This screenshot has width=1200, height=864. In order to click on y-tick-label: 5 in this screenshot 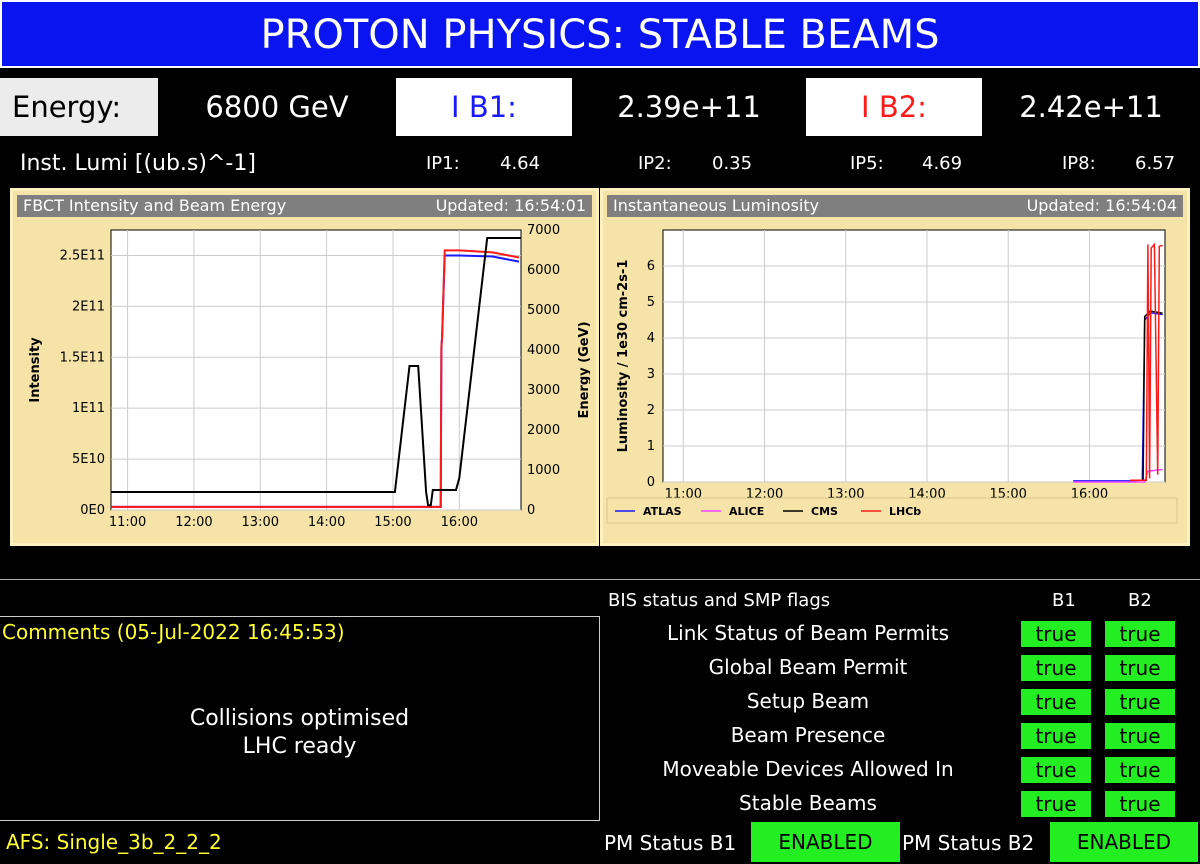, I will do `click(651, 302)`.